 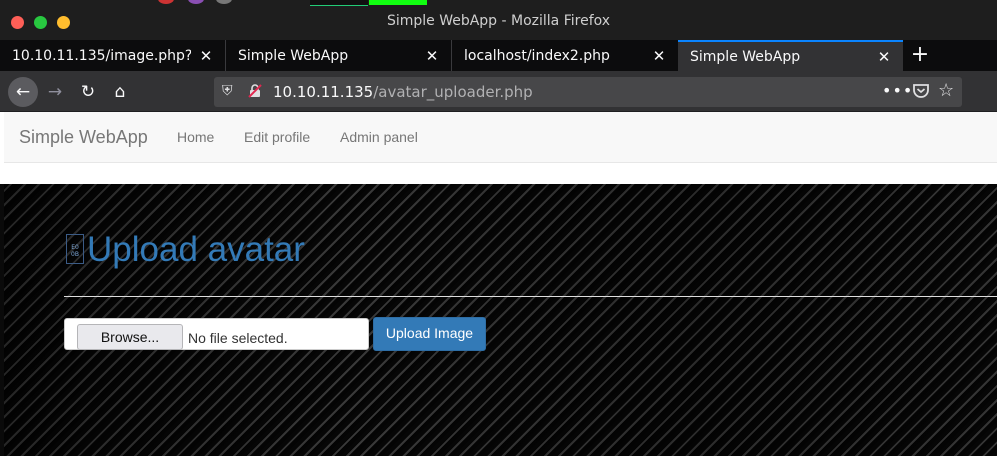 What do you see at coordinates (75, 249) in the screenshot?
I see `broken-image-icon: E0 0B` at bounding box center [75, 249].